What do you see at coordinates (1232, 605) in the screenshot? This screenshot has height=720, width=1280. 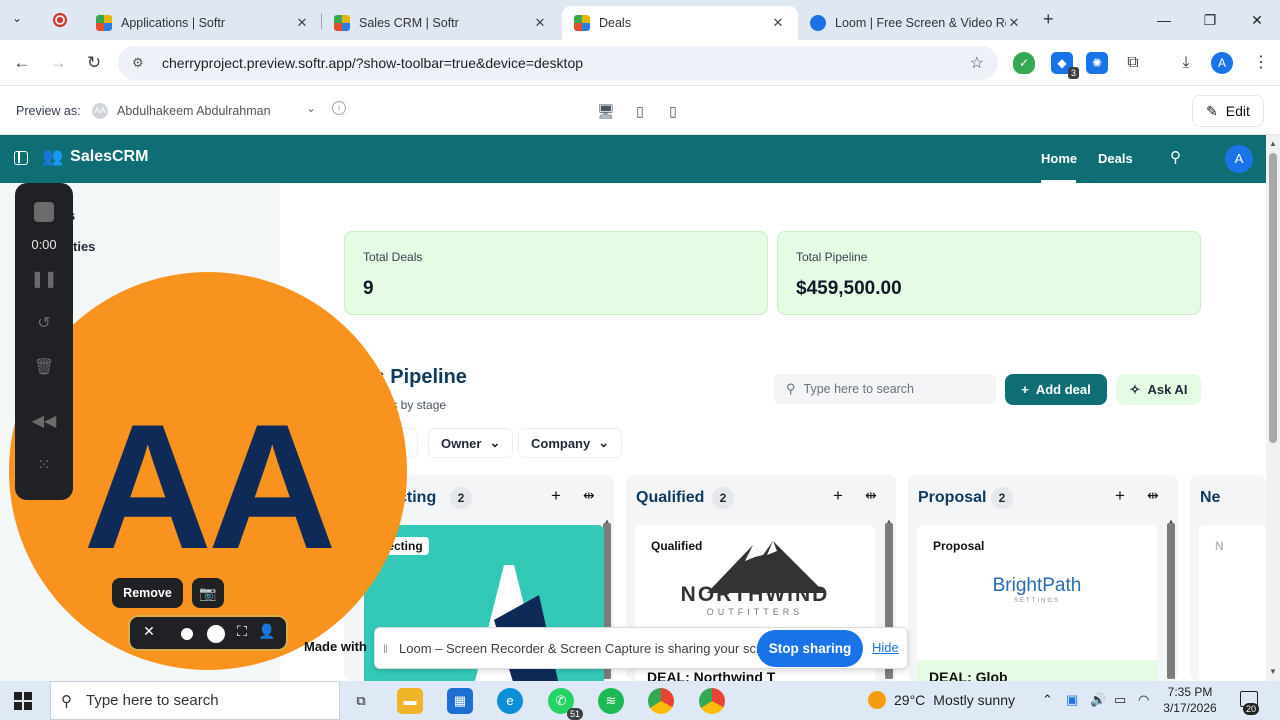 I see `deal-card: N` at bounding box center [1232, 605].